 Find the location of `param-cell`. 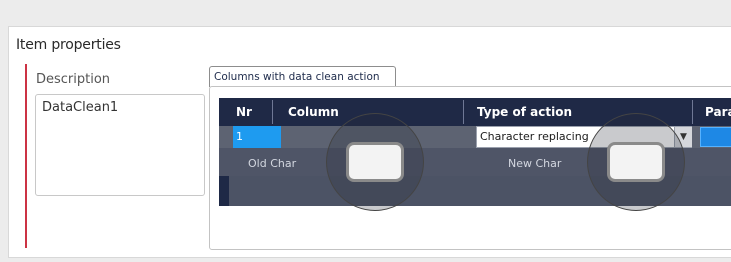

param-cell is located at coordinates (715, 137).